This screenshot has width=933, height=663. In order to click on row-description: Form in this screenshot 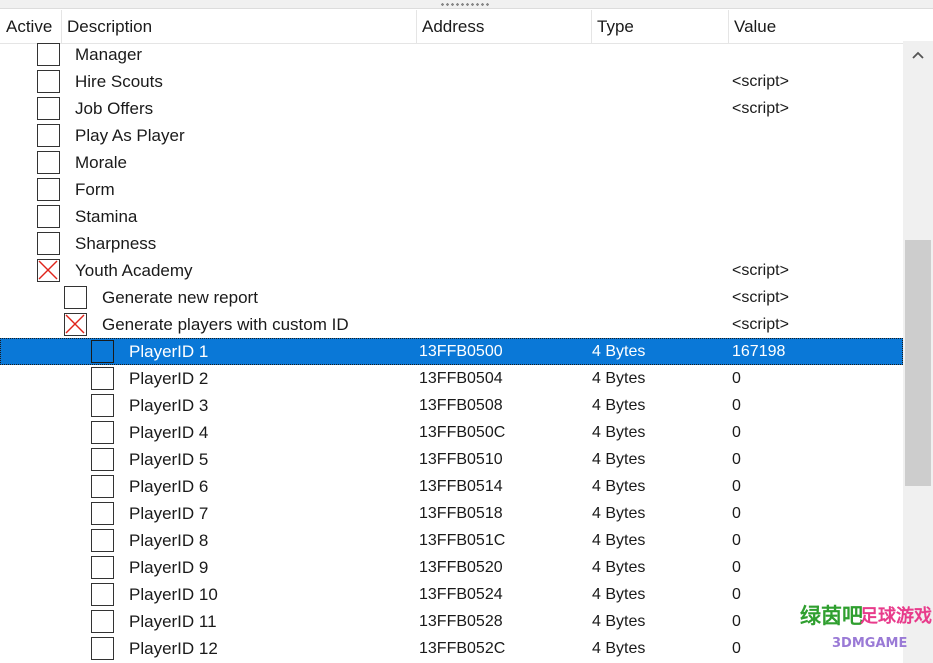, I will do `click(95, 189)`.